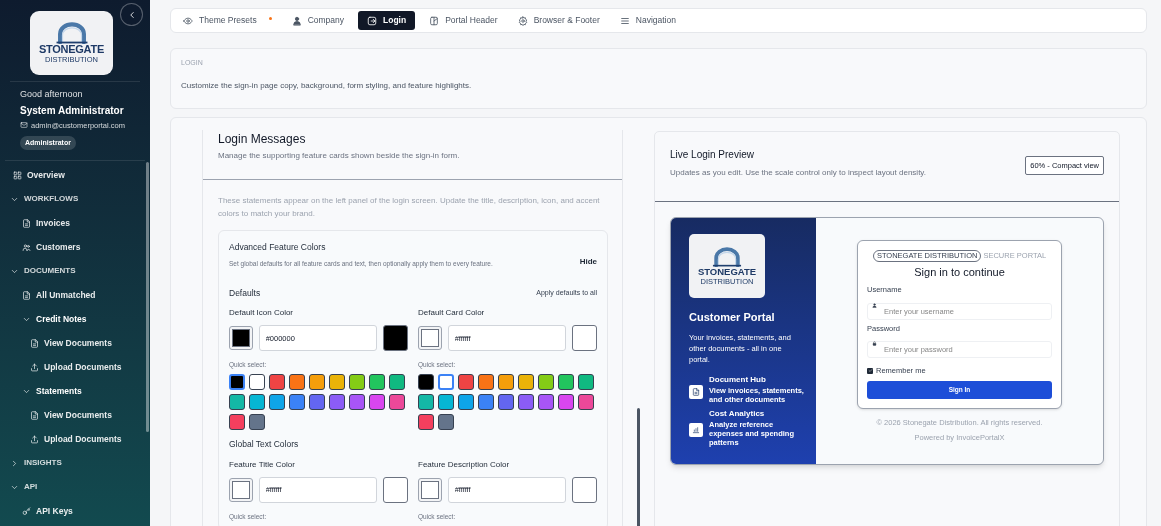  What do you see at coordinates (463, 20) in the screenshot?
I see `tab: Portal Header` at bounding box center [463, 20].